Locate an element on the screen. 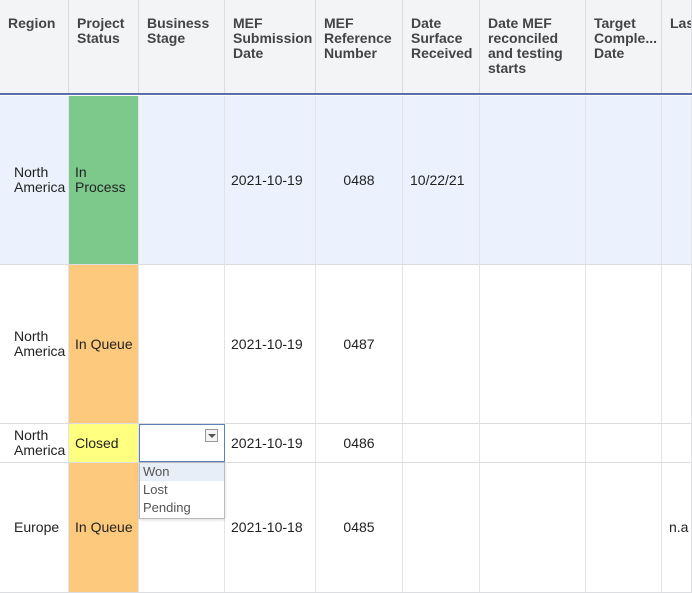 This screenshot has height=593, width=692. mef-submission-date-cell: 2021-10-18 is located at coordinates (270, 527).